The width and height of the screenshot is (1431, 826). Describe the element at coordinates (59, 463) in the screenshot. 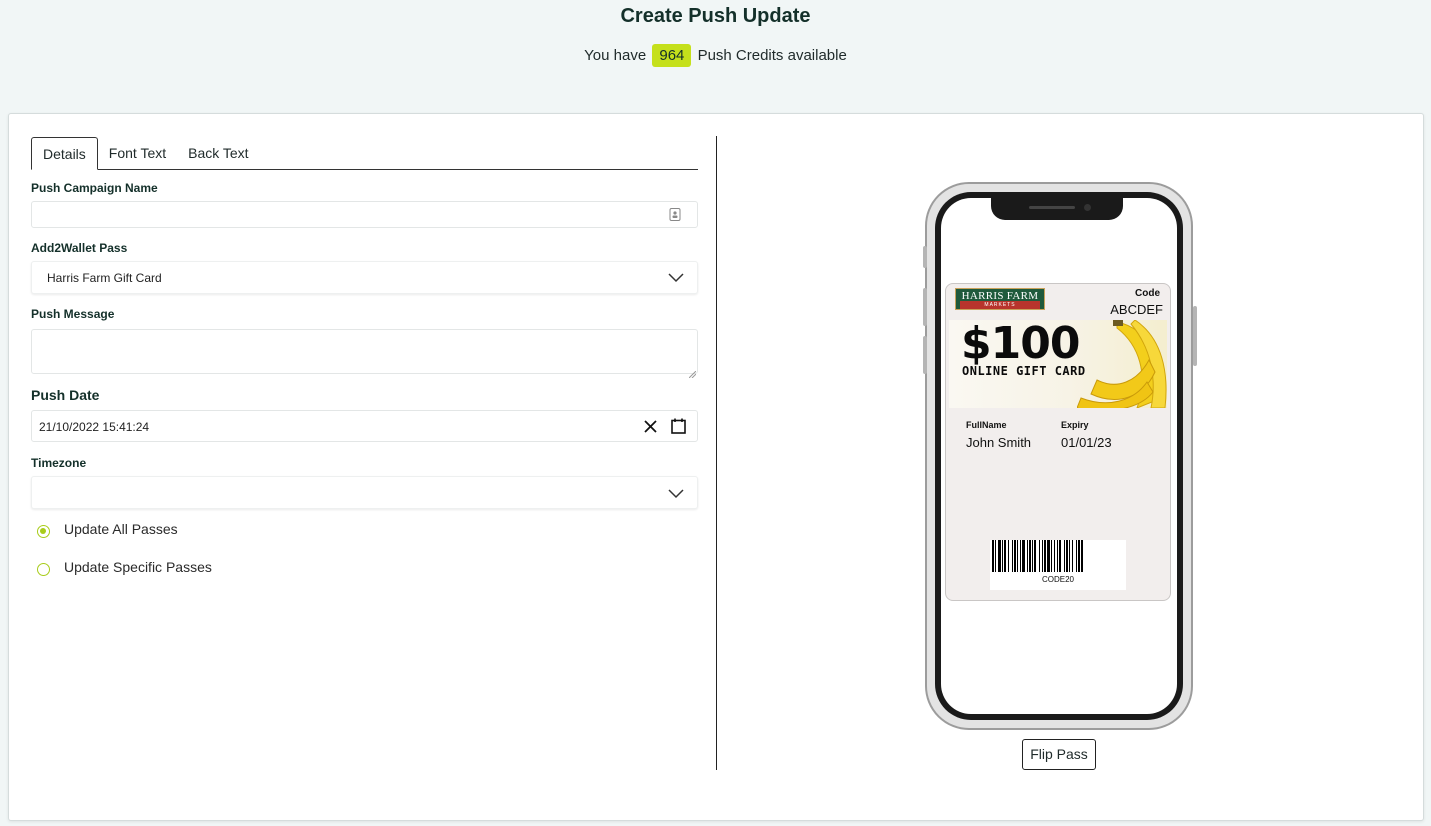

I see `timezone-label: Timezone` at that location.